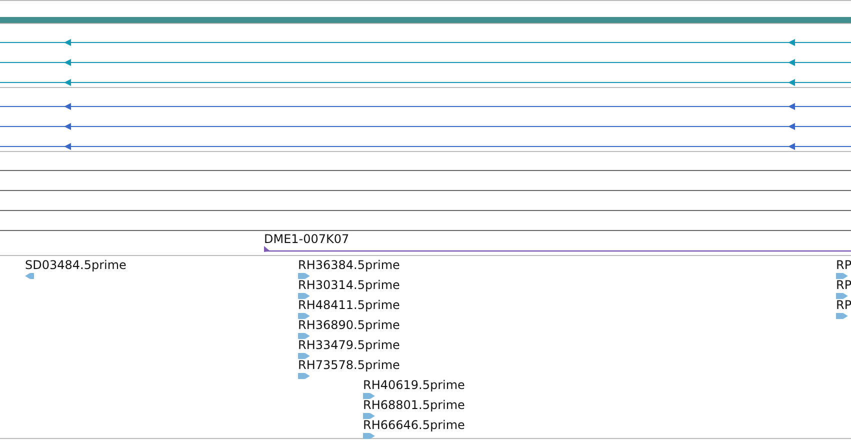  I want to click on feature-label: RH48411.5prime, so click(349, 305).